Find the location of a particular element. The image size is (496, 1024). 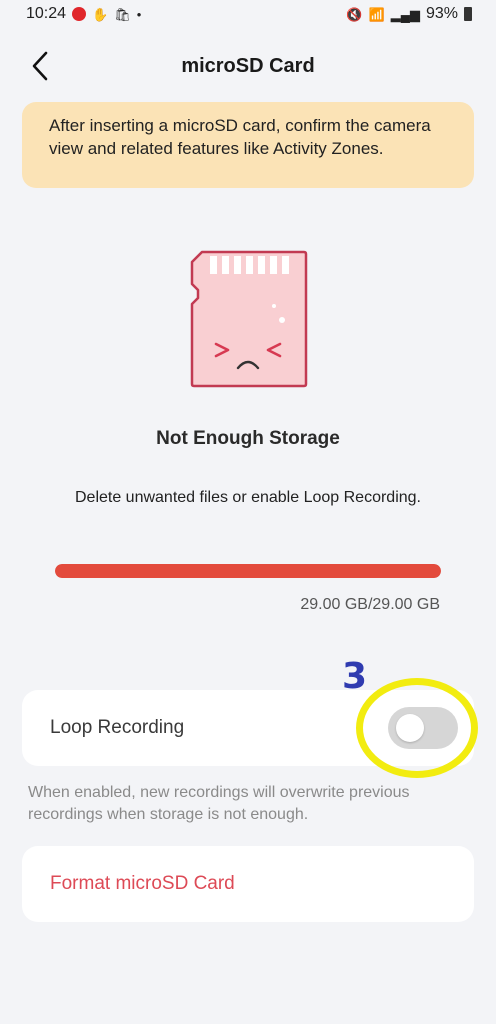

header: microSD Card is located at coordinates (248, 66).